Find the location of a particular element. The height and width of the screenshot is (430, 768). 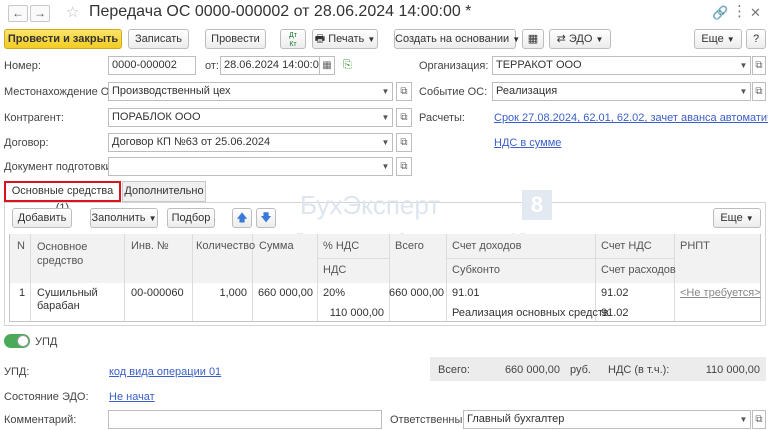

close-icon: ✕ is located at coordinates (755, 13).